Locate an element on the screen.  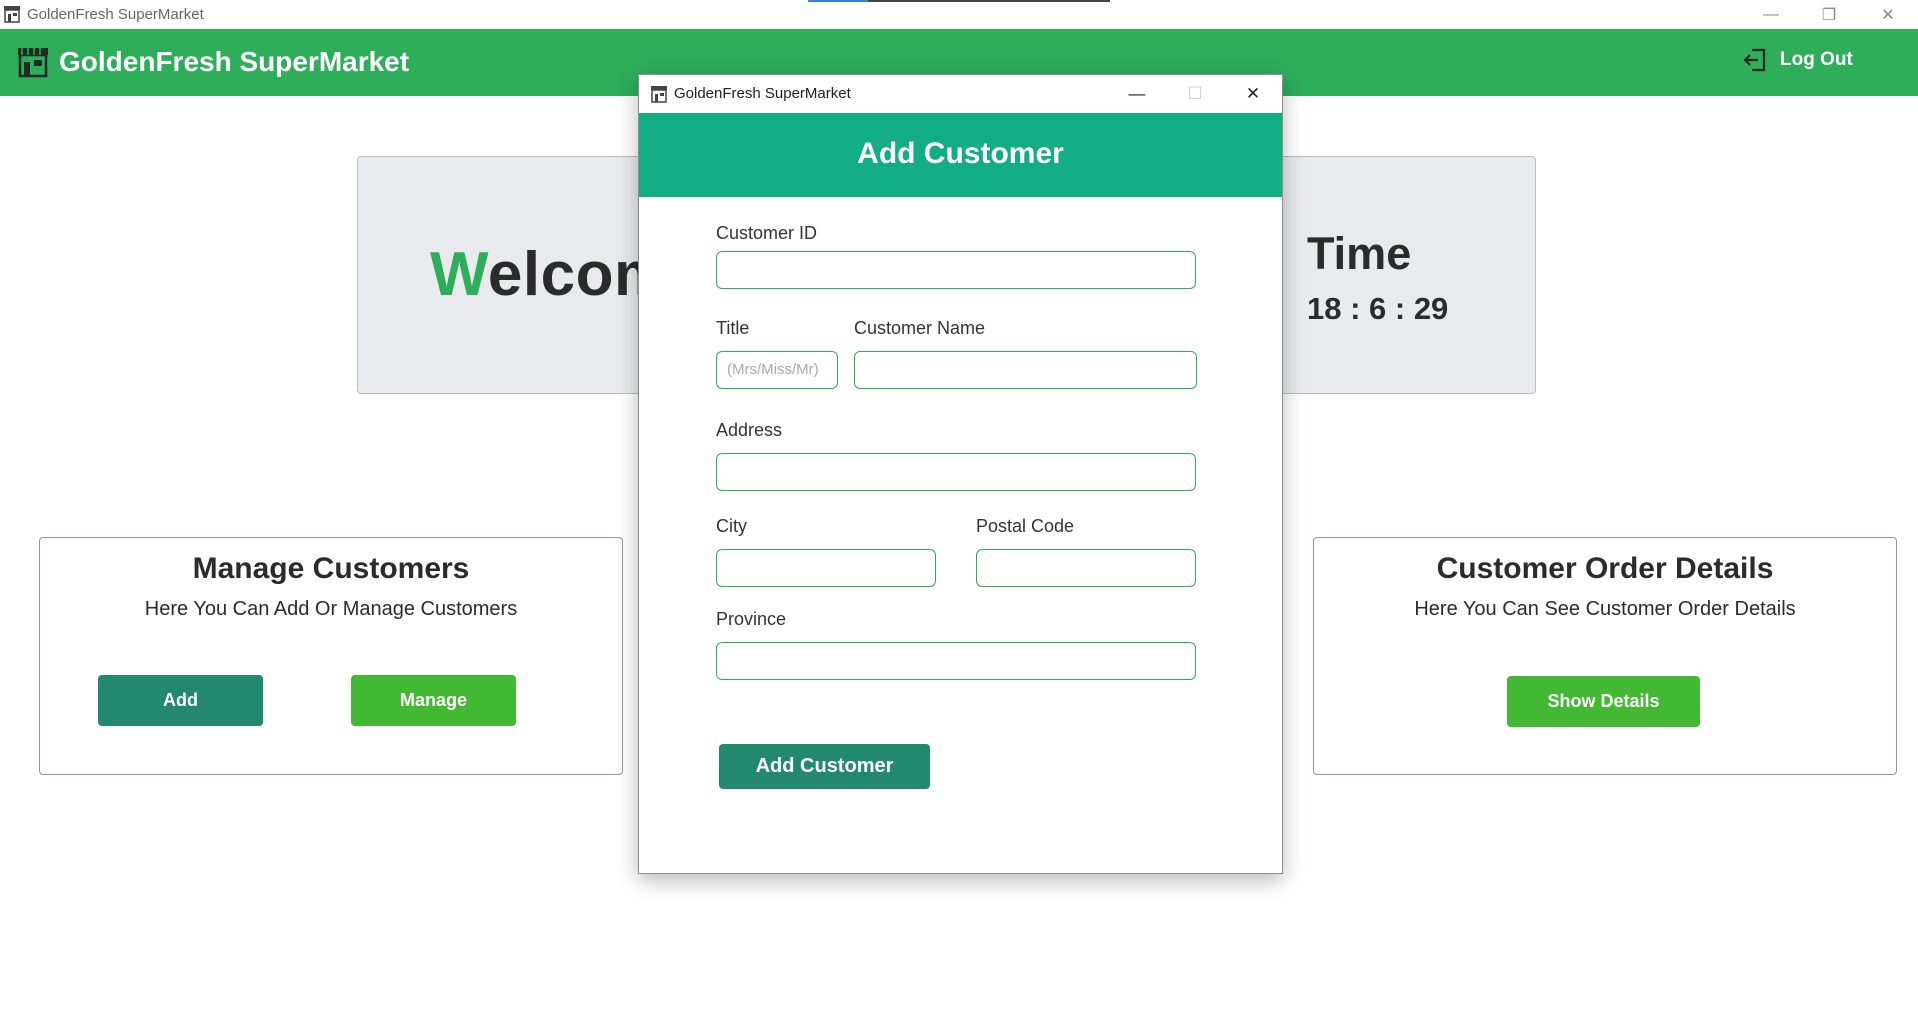
restore-button: ❐ is located at coordinates (1829, 14).